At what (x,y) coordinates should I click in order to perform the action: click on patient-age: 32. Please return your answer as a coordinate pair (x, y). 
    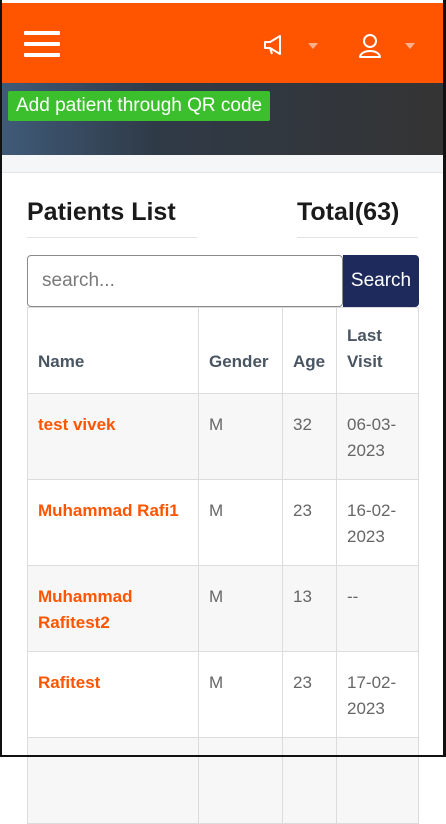
    Looking at the image, I should click on (309, 436).